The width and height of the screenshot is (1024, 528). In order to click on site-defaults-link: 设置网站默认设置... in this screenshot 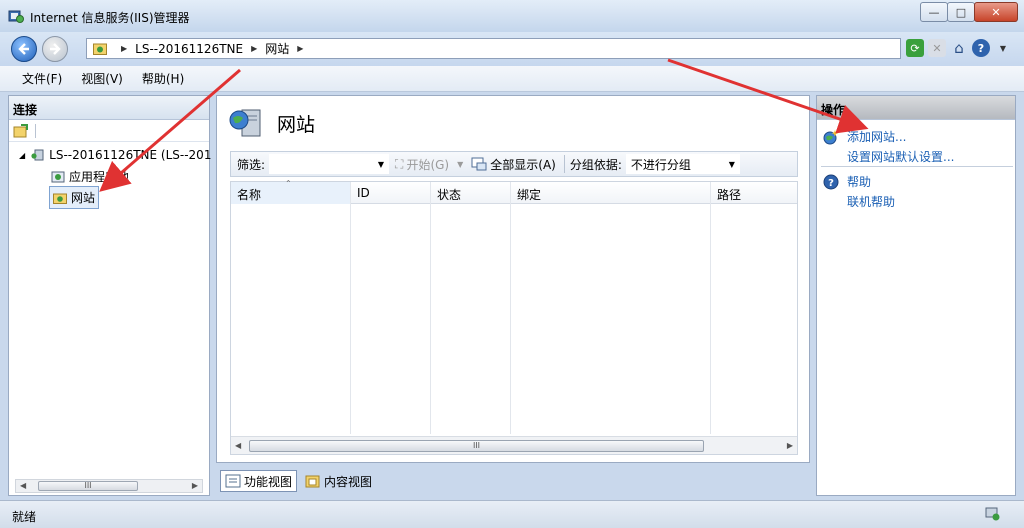, I will do `click(900, 156)`.